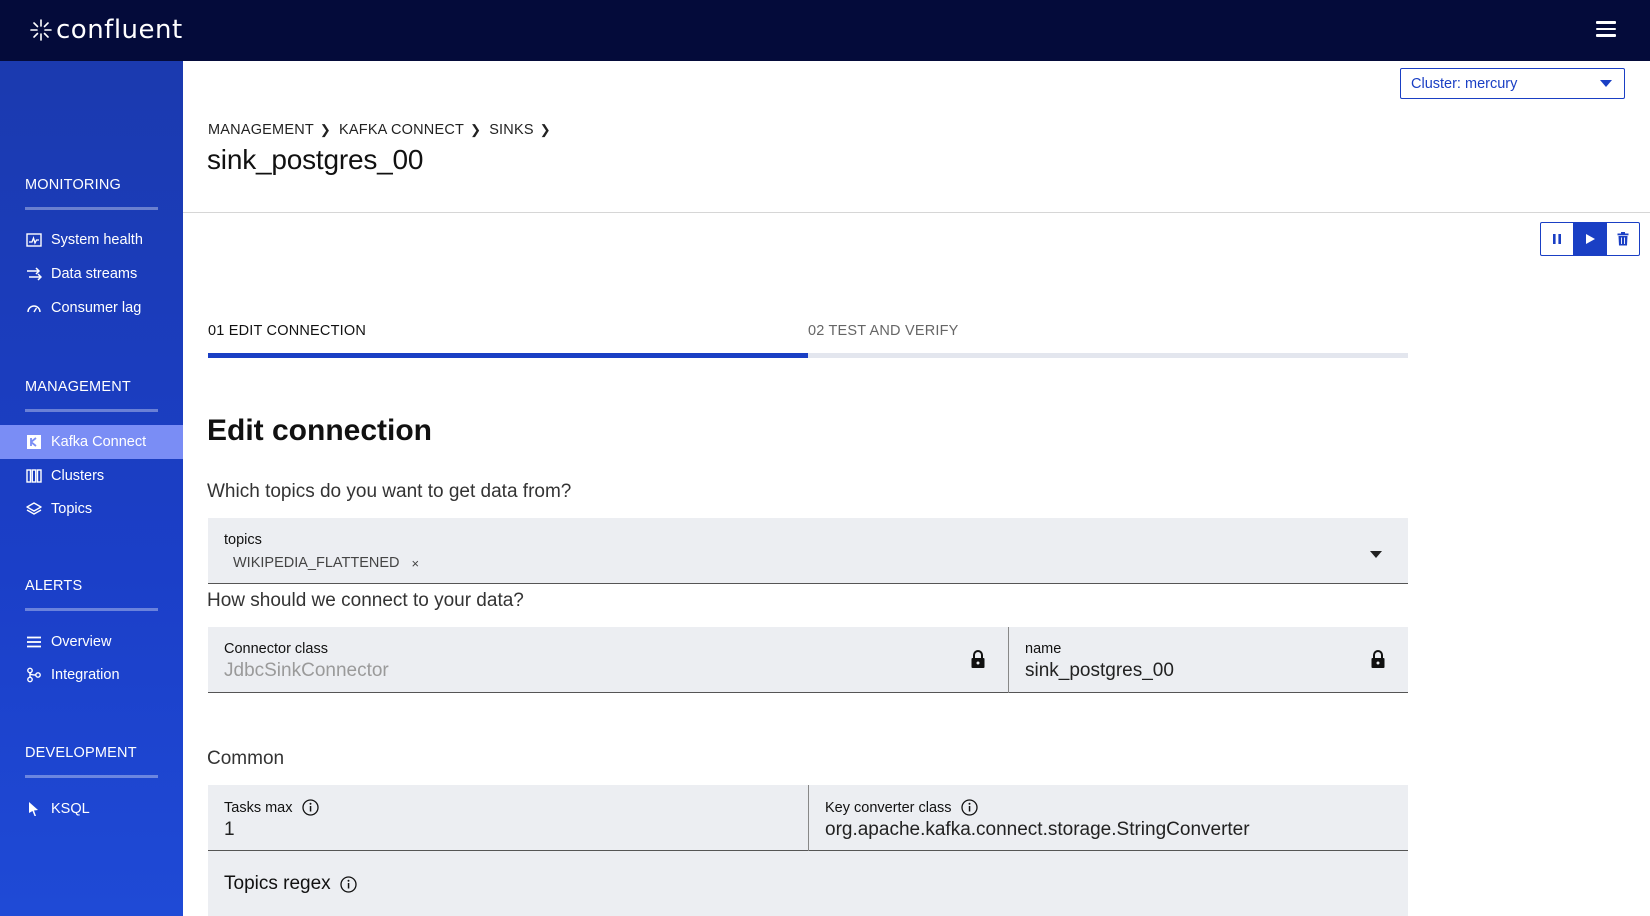 Image resolution: width=1650 pixels, height=916 pixels. I want to click on topic-chip-label: WIKIPEDIA_FLATTENED, so click(316, 563).